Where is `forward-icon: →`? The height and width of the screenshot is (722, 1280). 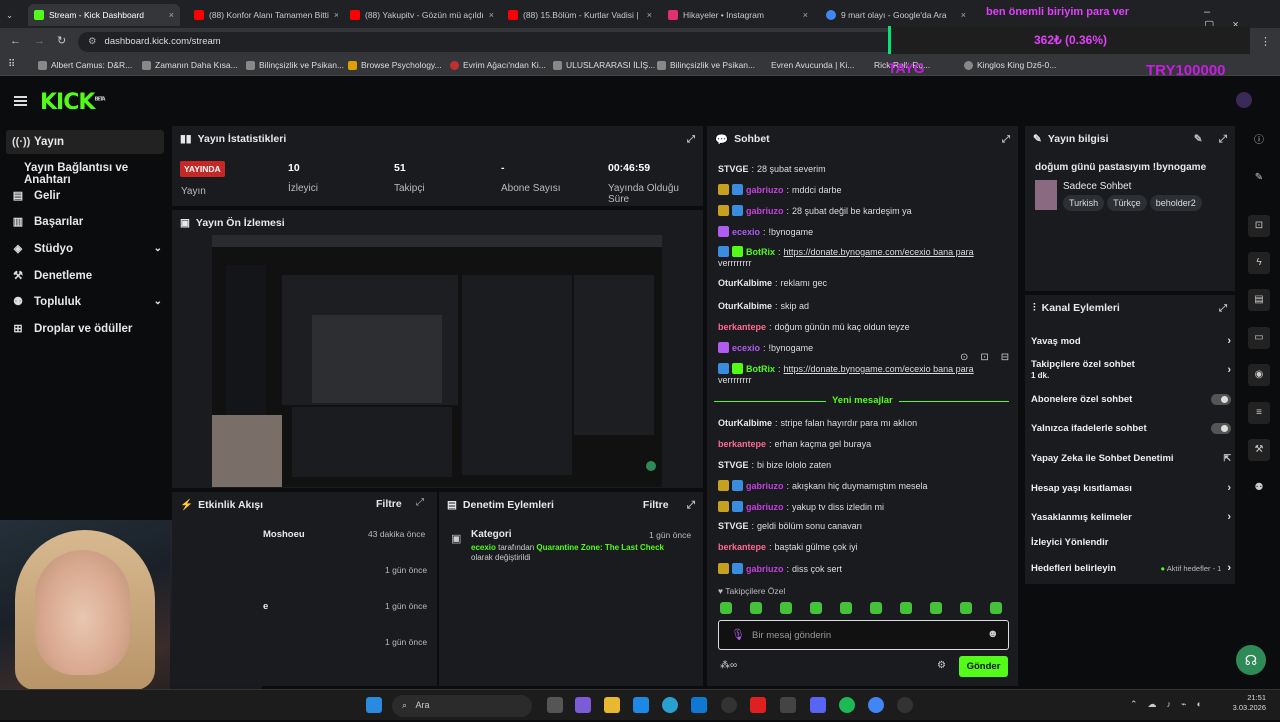
forward-icon: → is located at coordinates (39, 41).